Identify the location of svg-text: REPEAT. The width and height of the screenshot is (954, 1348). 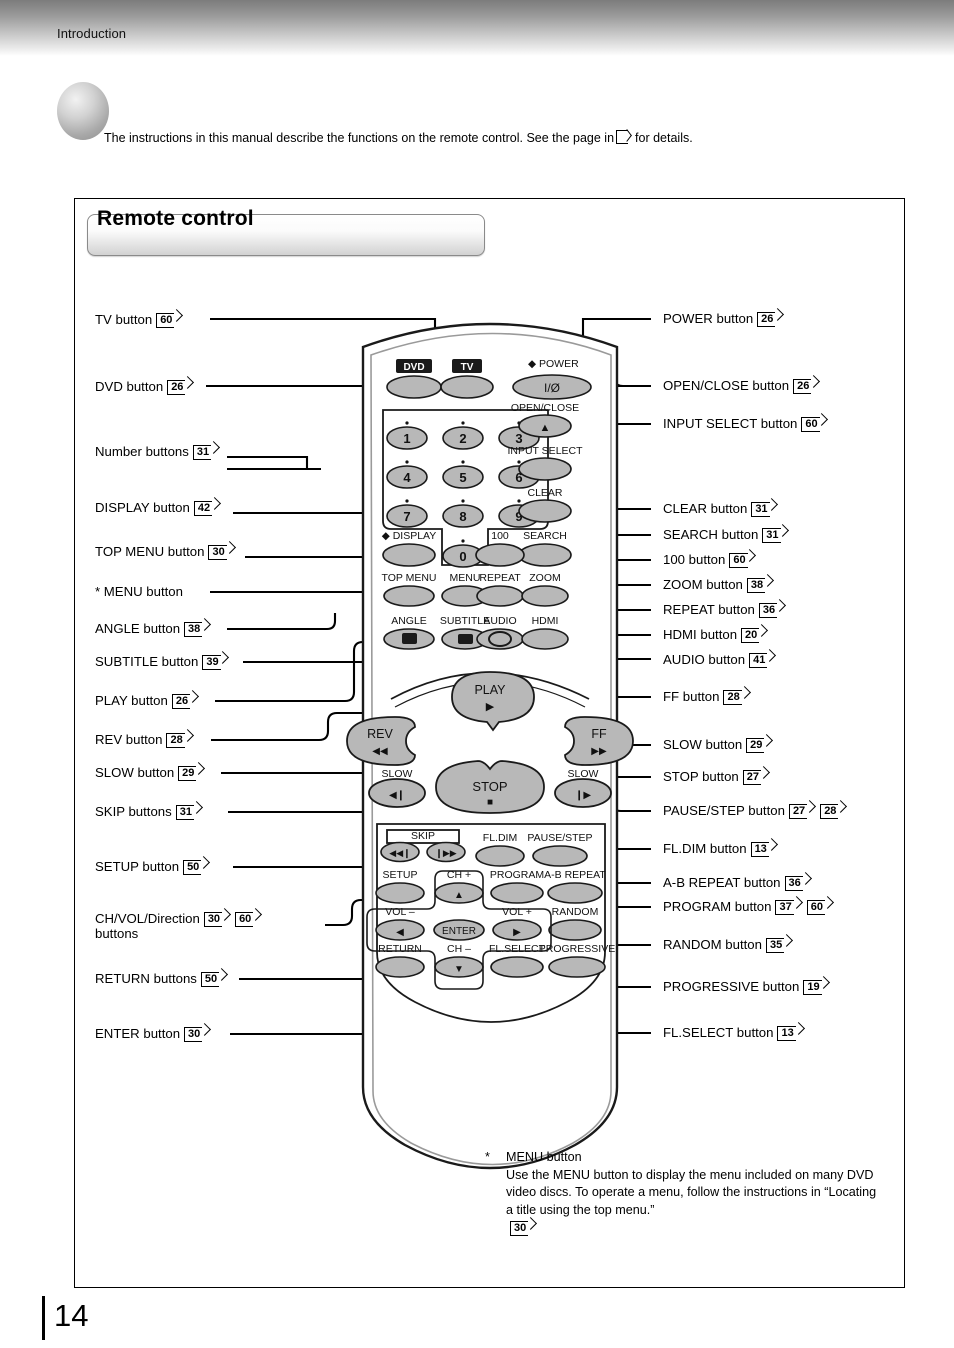
(500, 578).